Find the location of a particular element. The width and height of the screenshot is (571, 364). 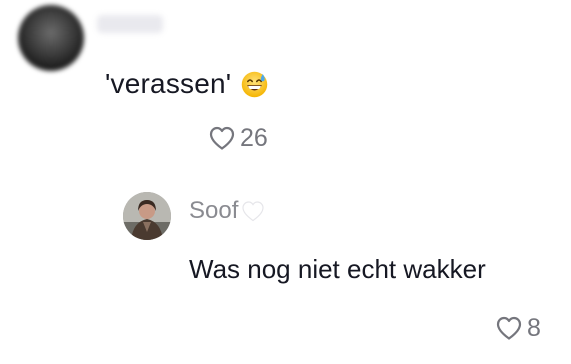

white-heart-icon is located at coordinates (253, 211).